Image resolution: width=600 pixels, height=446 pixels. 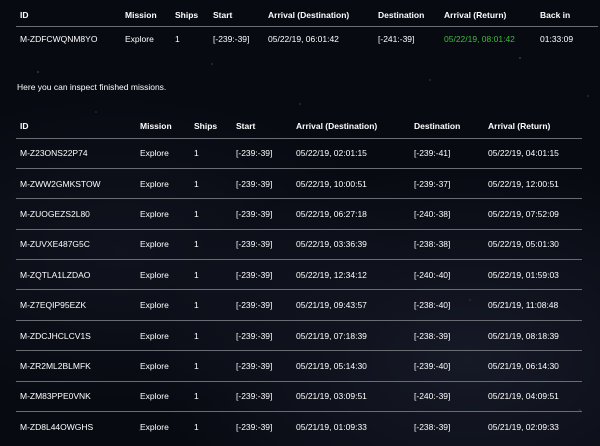 What do you see at coordinates (447, 153) in the screenshot?
I see `destination-coords: [-239:-41]` at bounding box center [447, 153].